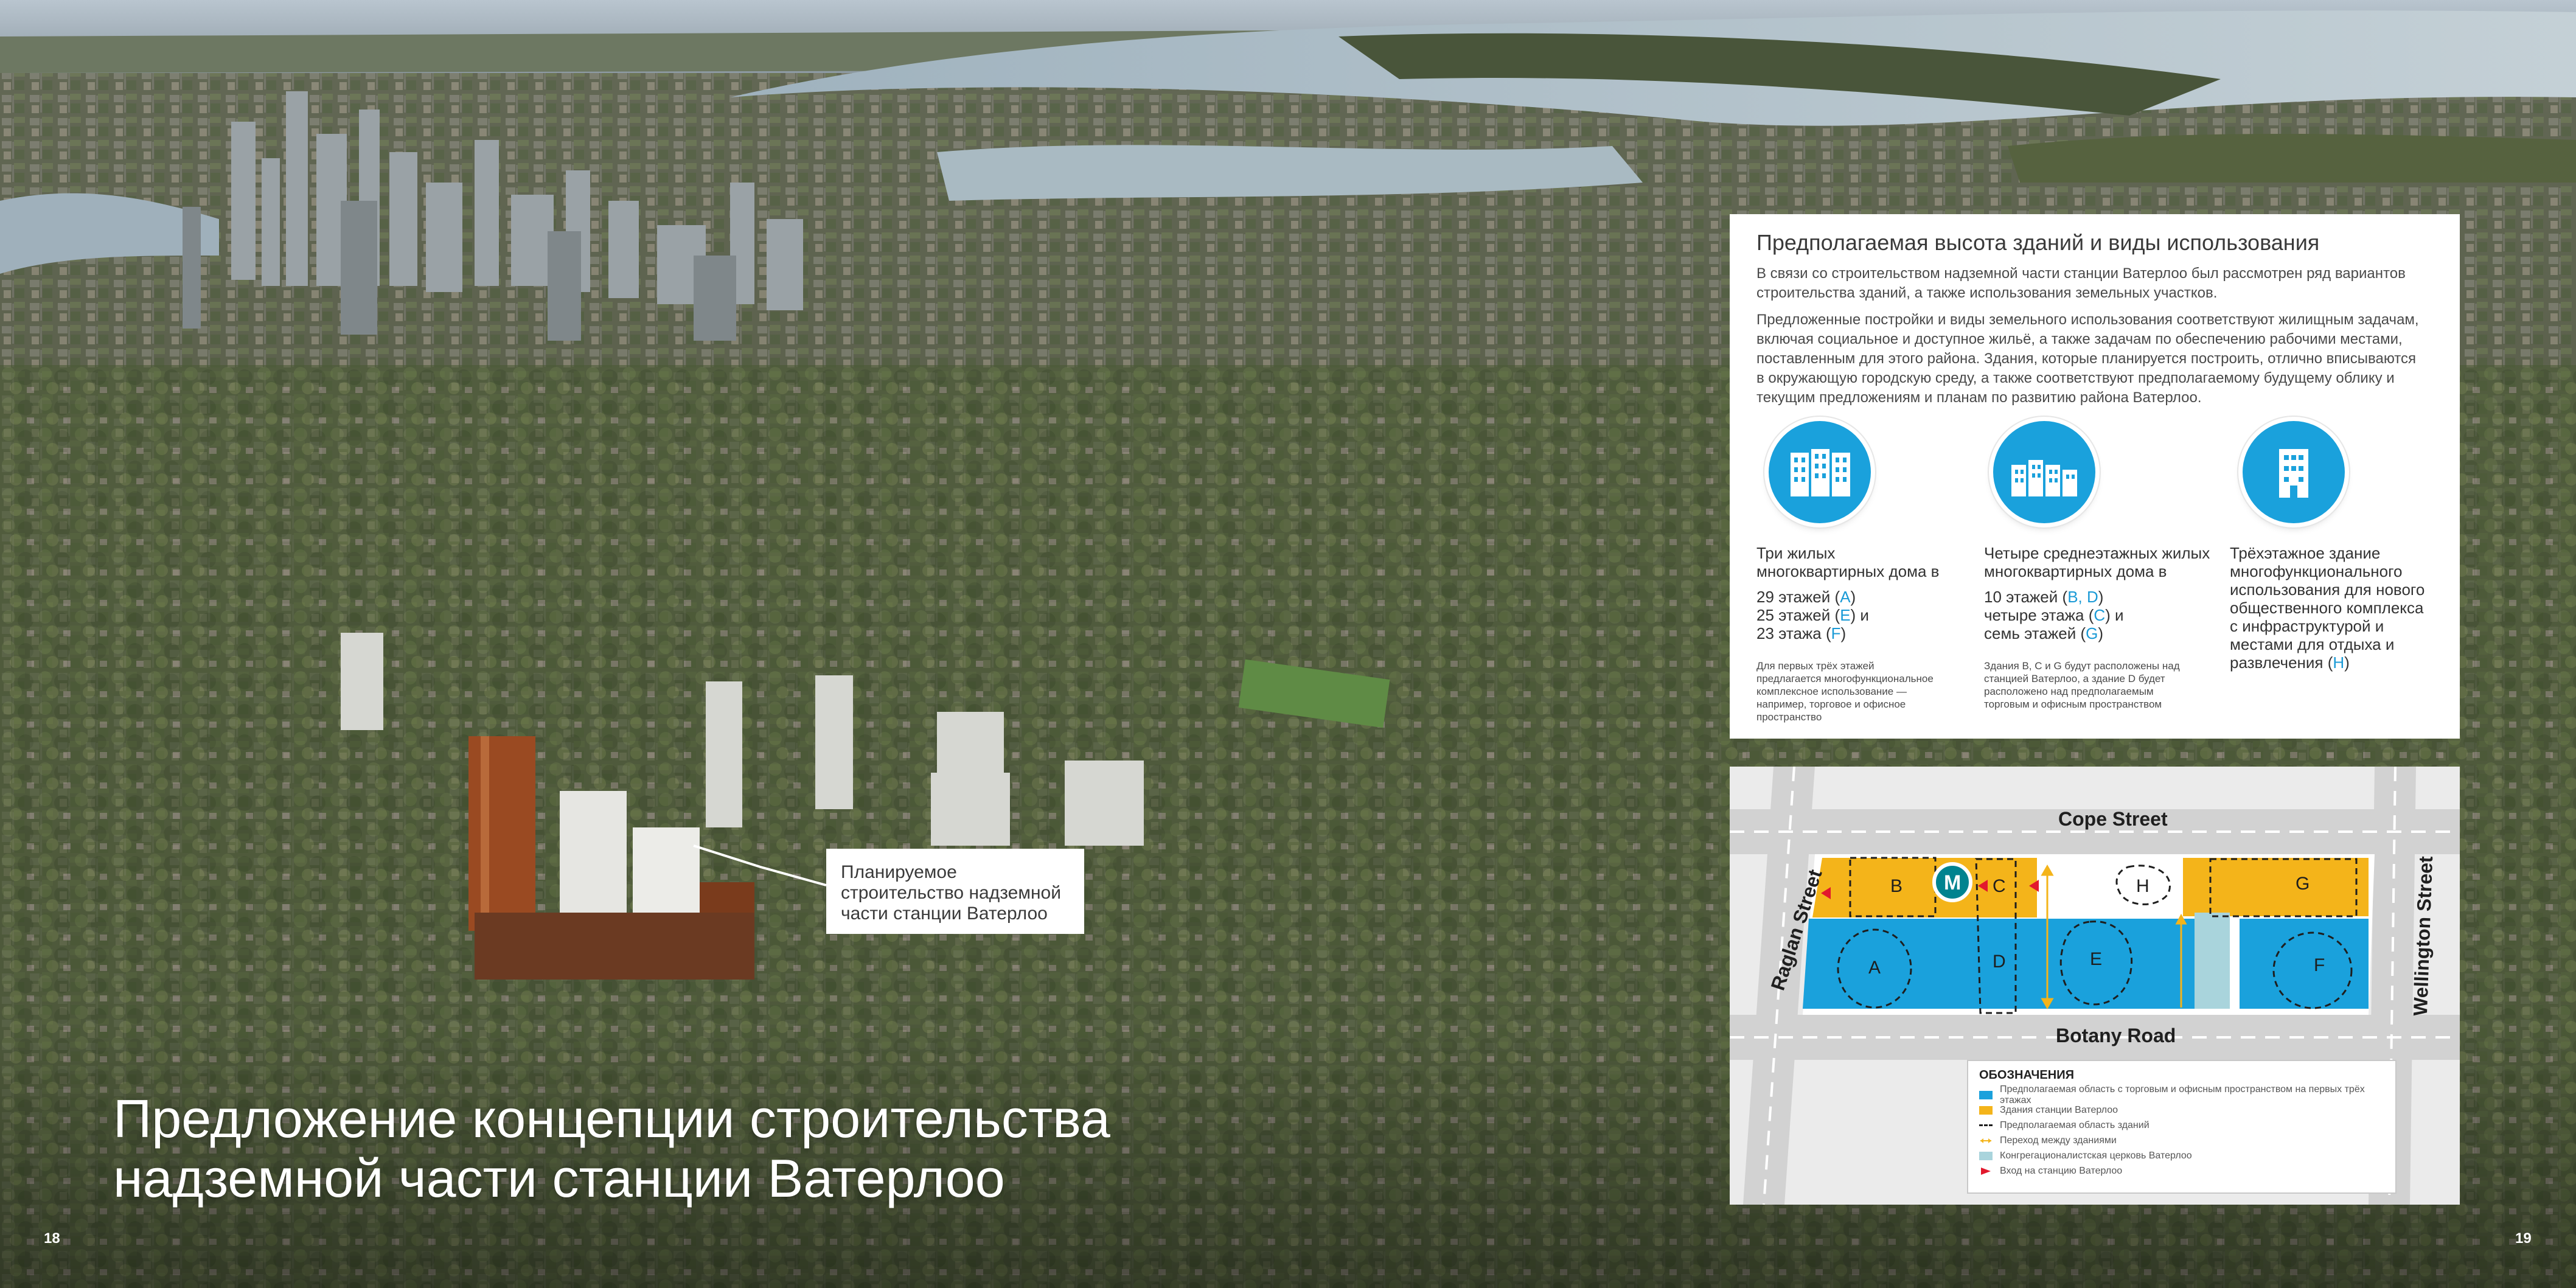  Describe the element at coordinates (2113, 819) in the screenshot. I see `street-label-cope: Cope Street` at that location.